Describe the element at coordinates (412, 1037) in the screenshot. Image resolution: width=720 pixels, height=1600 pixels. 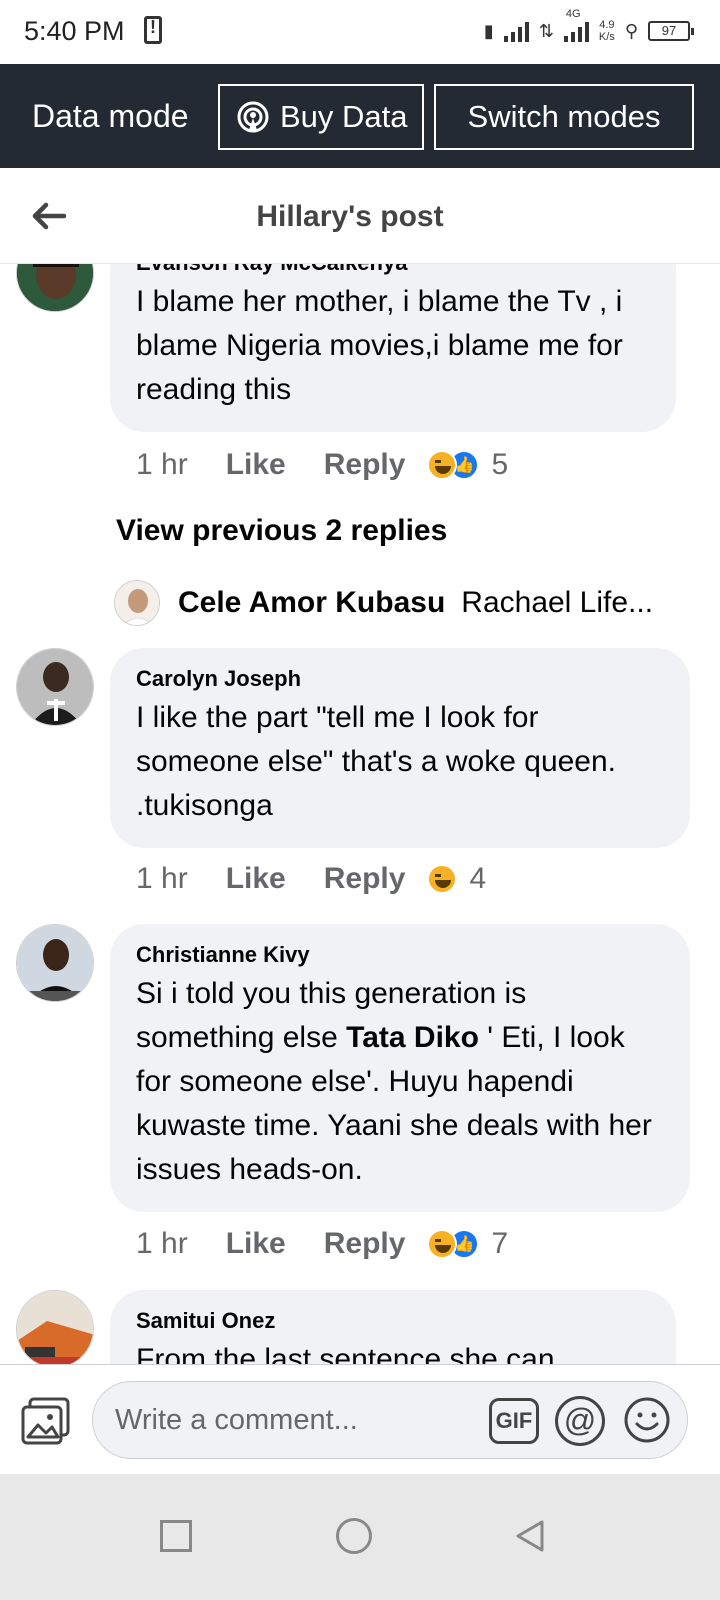
I see `mention-link: Tata Diko` at that location.